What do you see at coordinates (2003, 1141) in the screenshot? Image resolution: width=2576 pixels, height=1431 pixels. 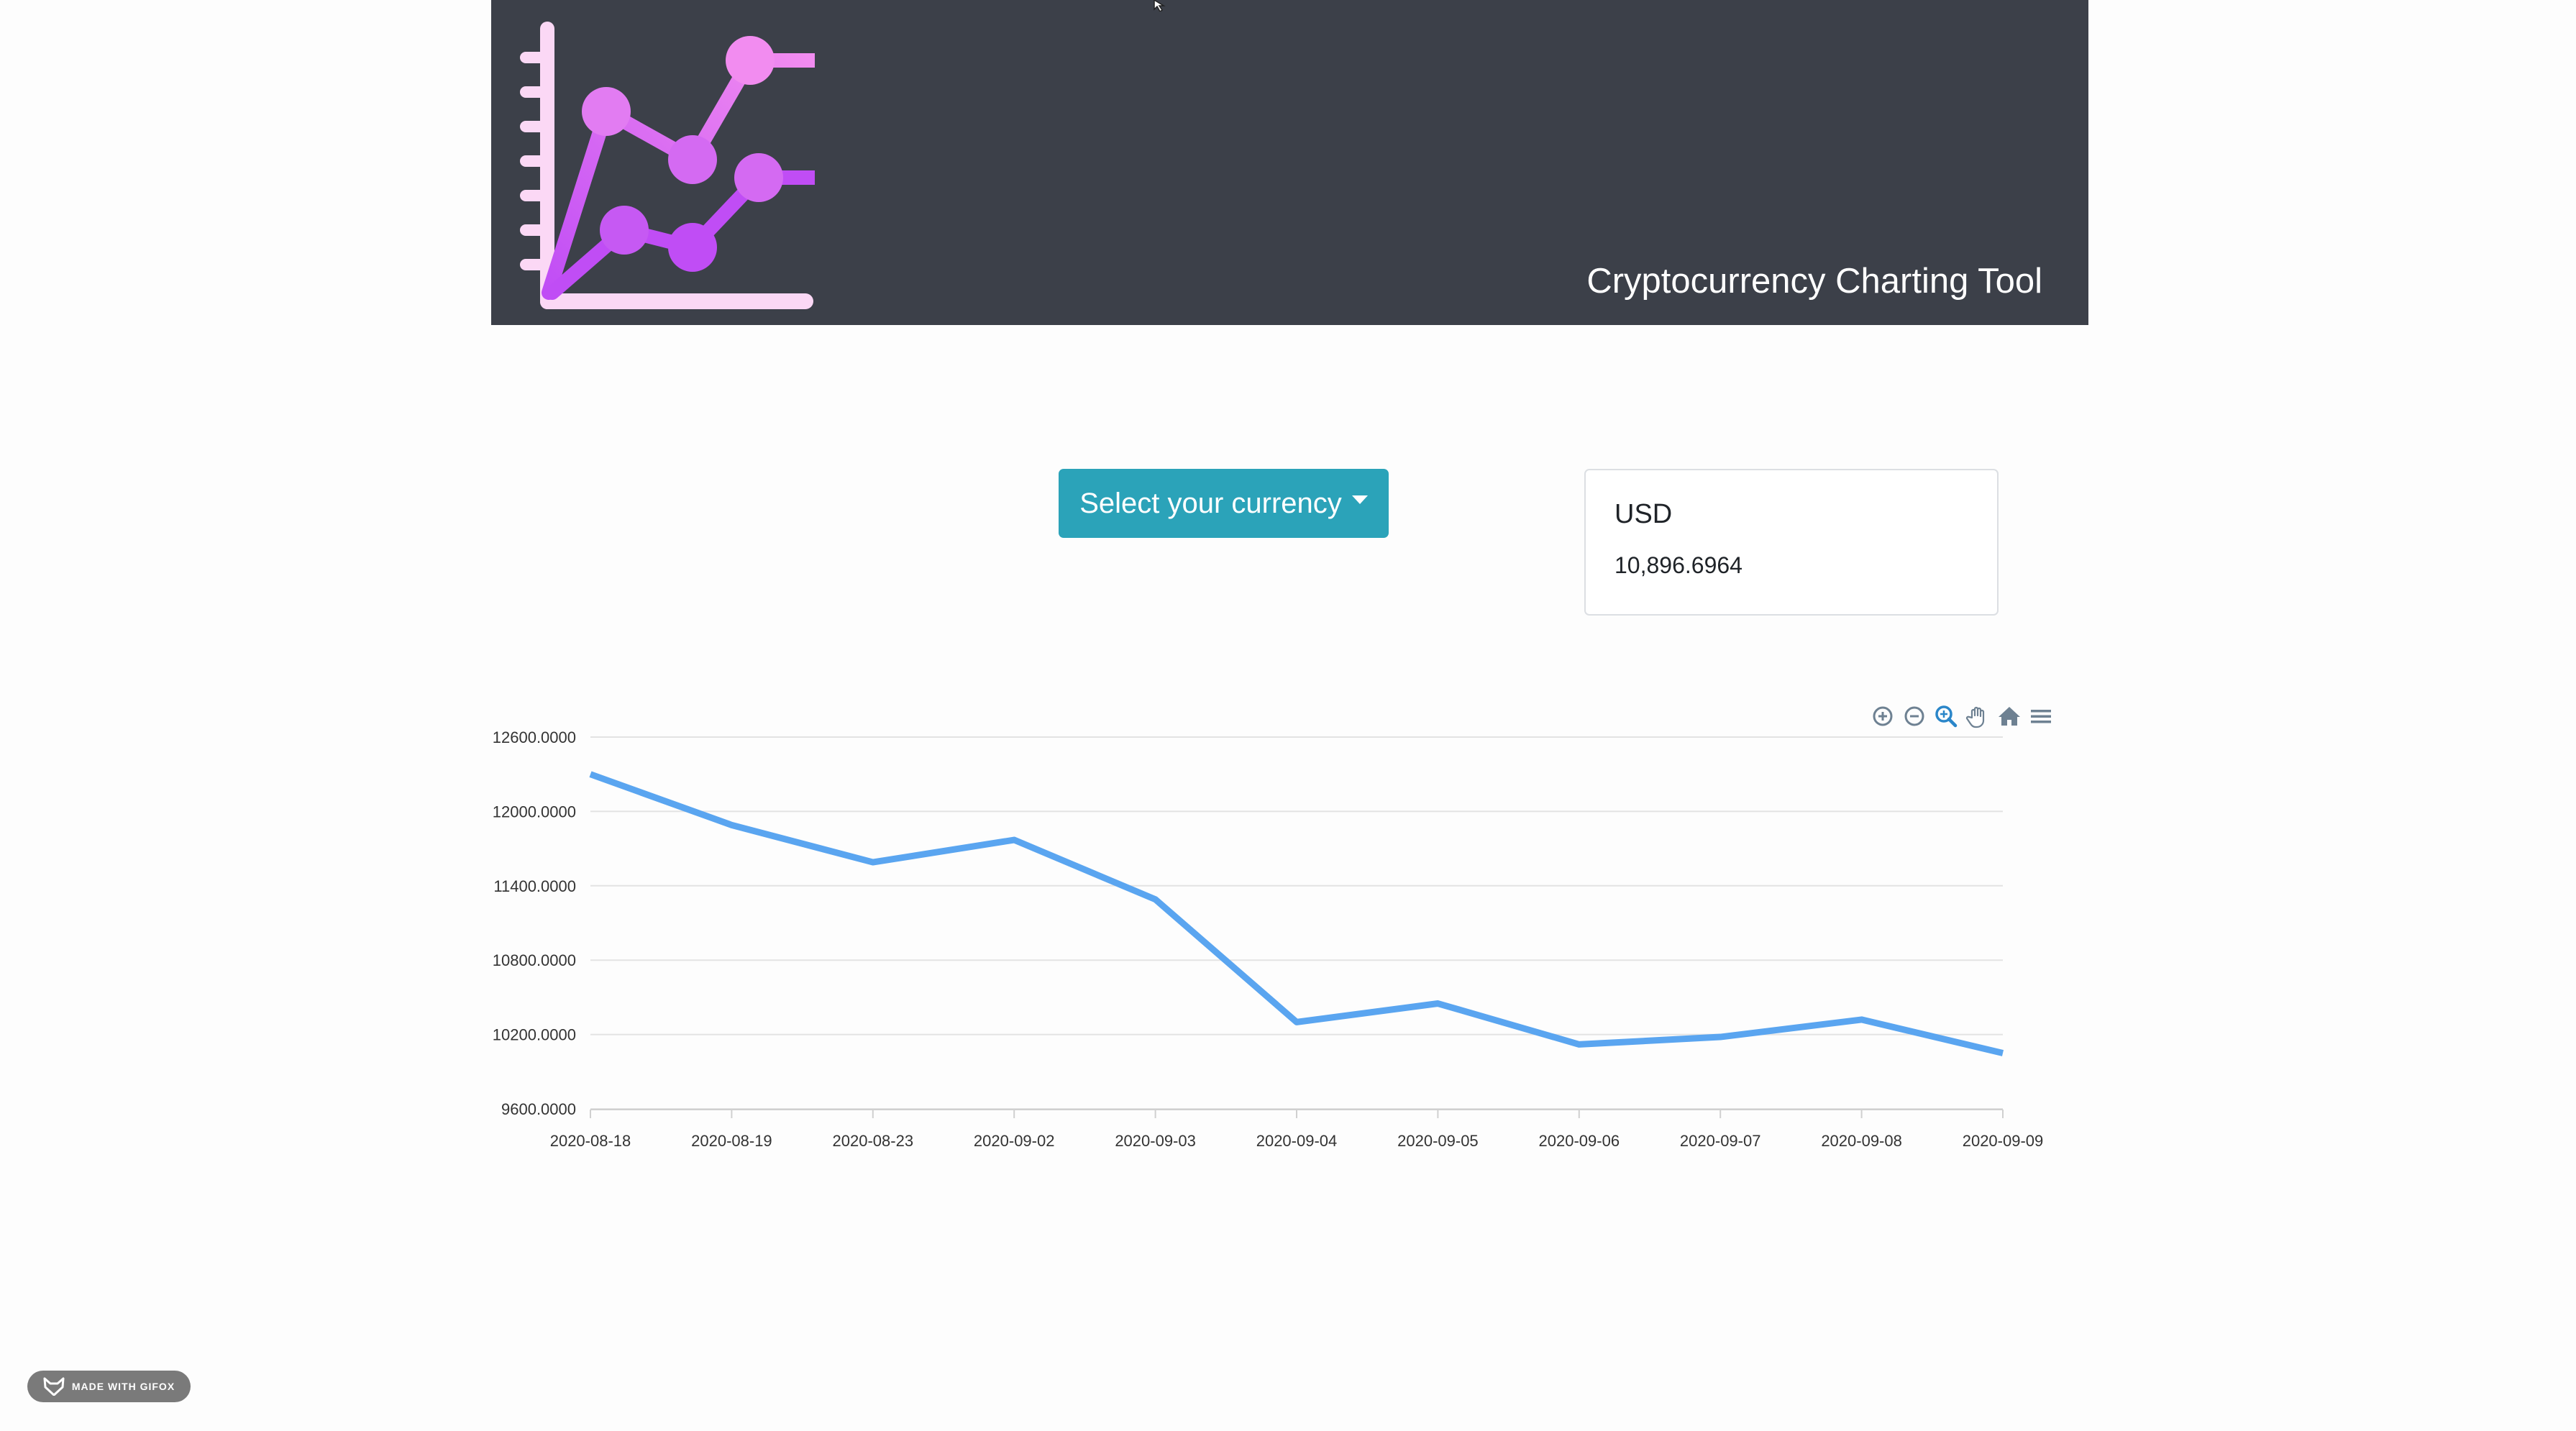 I see `x-tick-label: 2020-09-09` at bounding box center [2003, 1141].